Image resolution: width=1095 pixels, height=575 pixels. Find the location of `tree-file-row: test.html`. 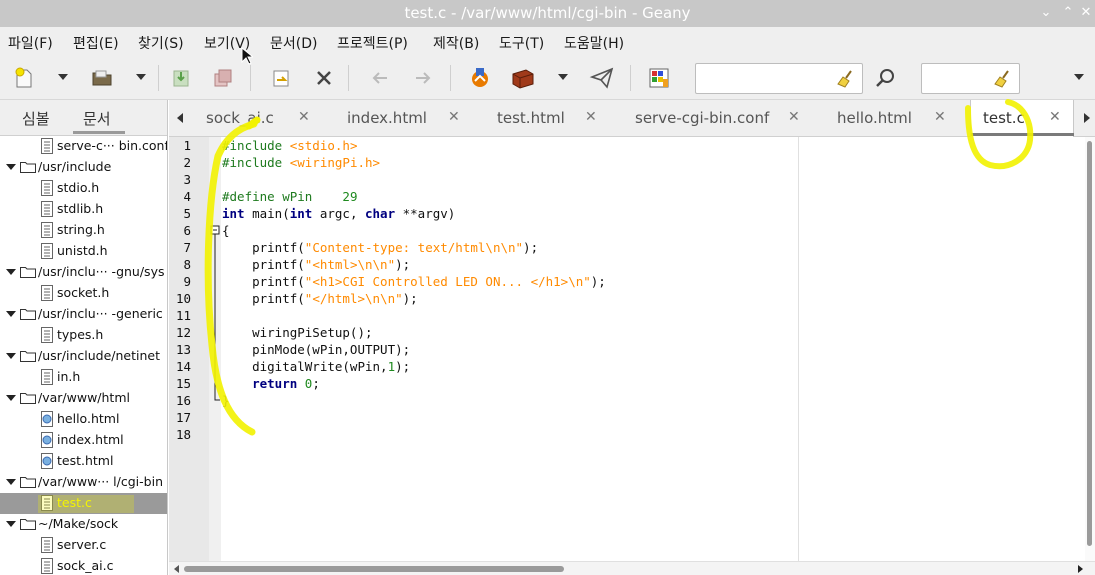

tree-file-row: test.html is located at coordinates (83, 461).